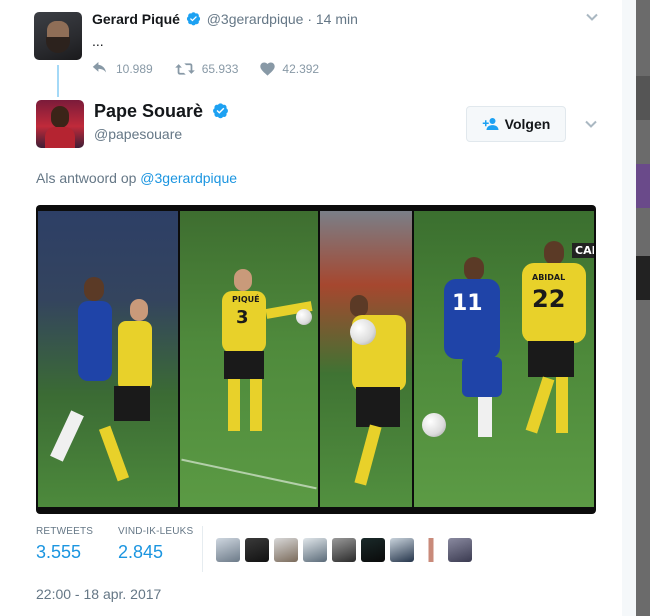  I want to click on jersey-number-22: 22, so click(549, 299).